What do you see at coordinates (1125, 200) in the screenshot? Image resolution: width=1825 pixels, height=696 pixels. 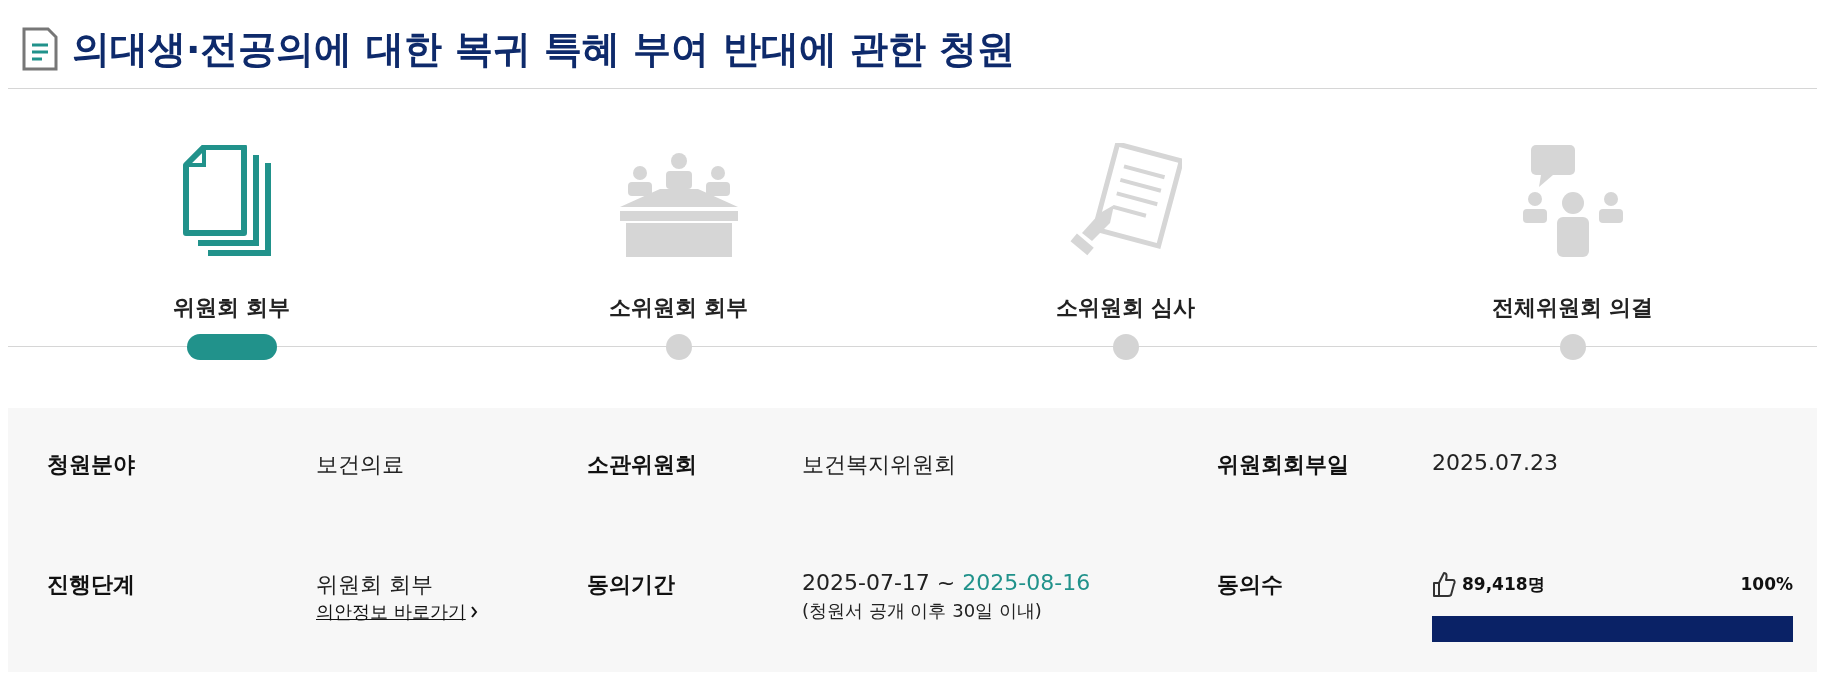 I see `document-pen-icon` at bounding box center [1125, 200].